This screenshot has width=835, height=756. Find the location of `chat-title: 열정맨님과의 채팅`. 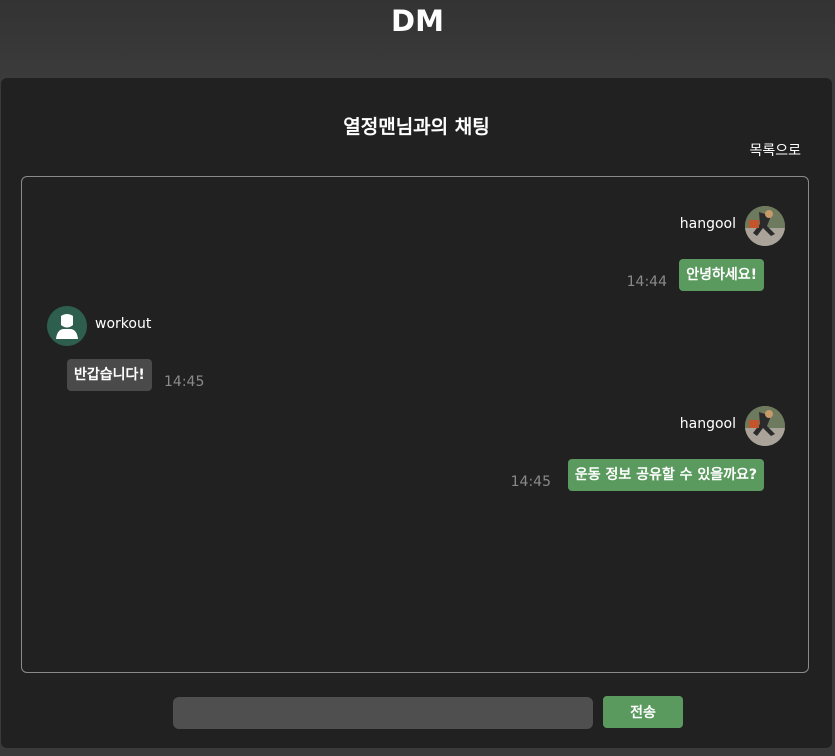

chat-title: 열정맨님과의 채팅 is located at coordinates (416, 127).